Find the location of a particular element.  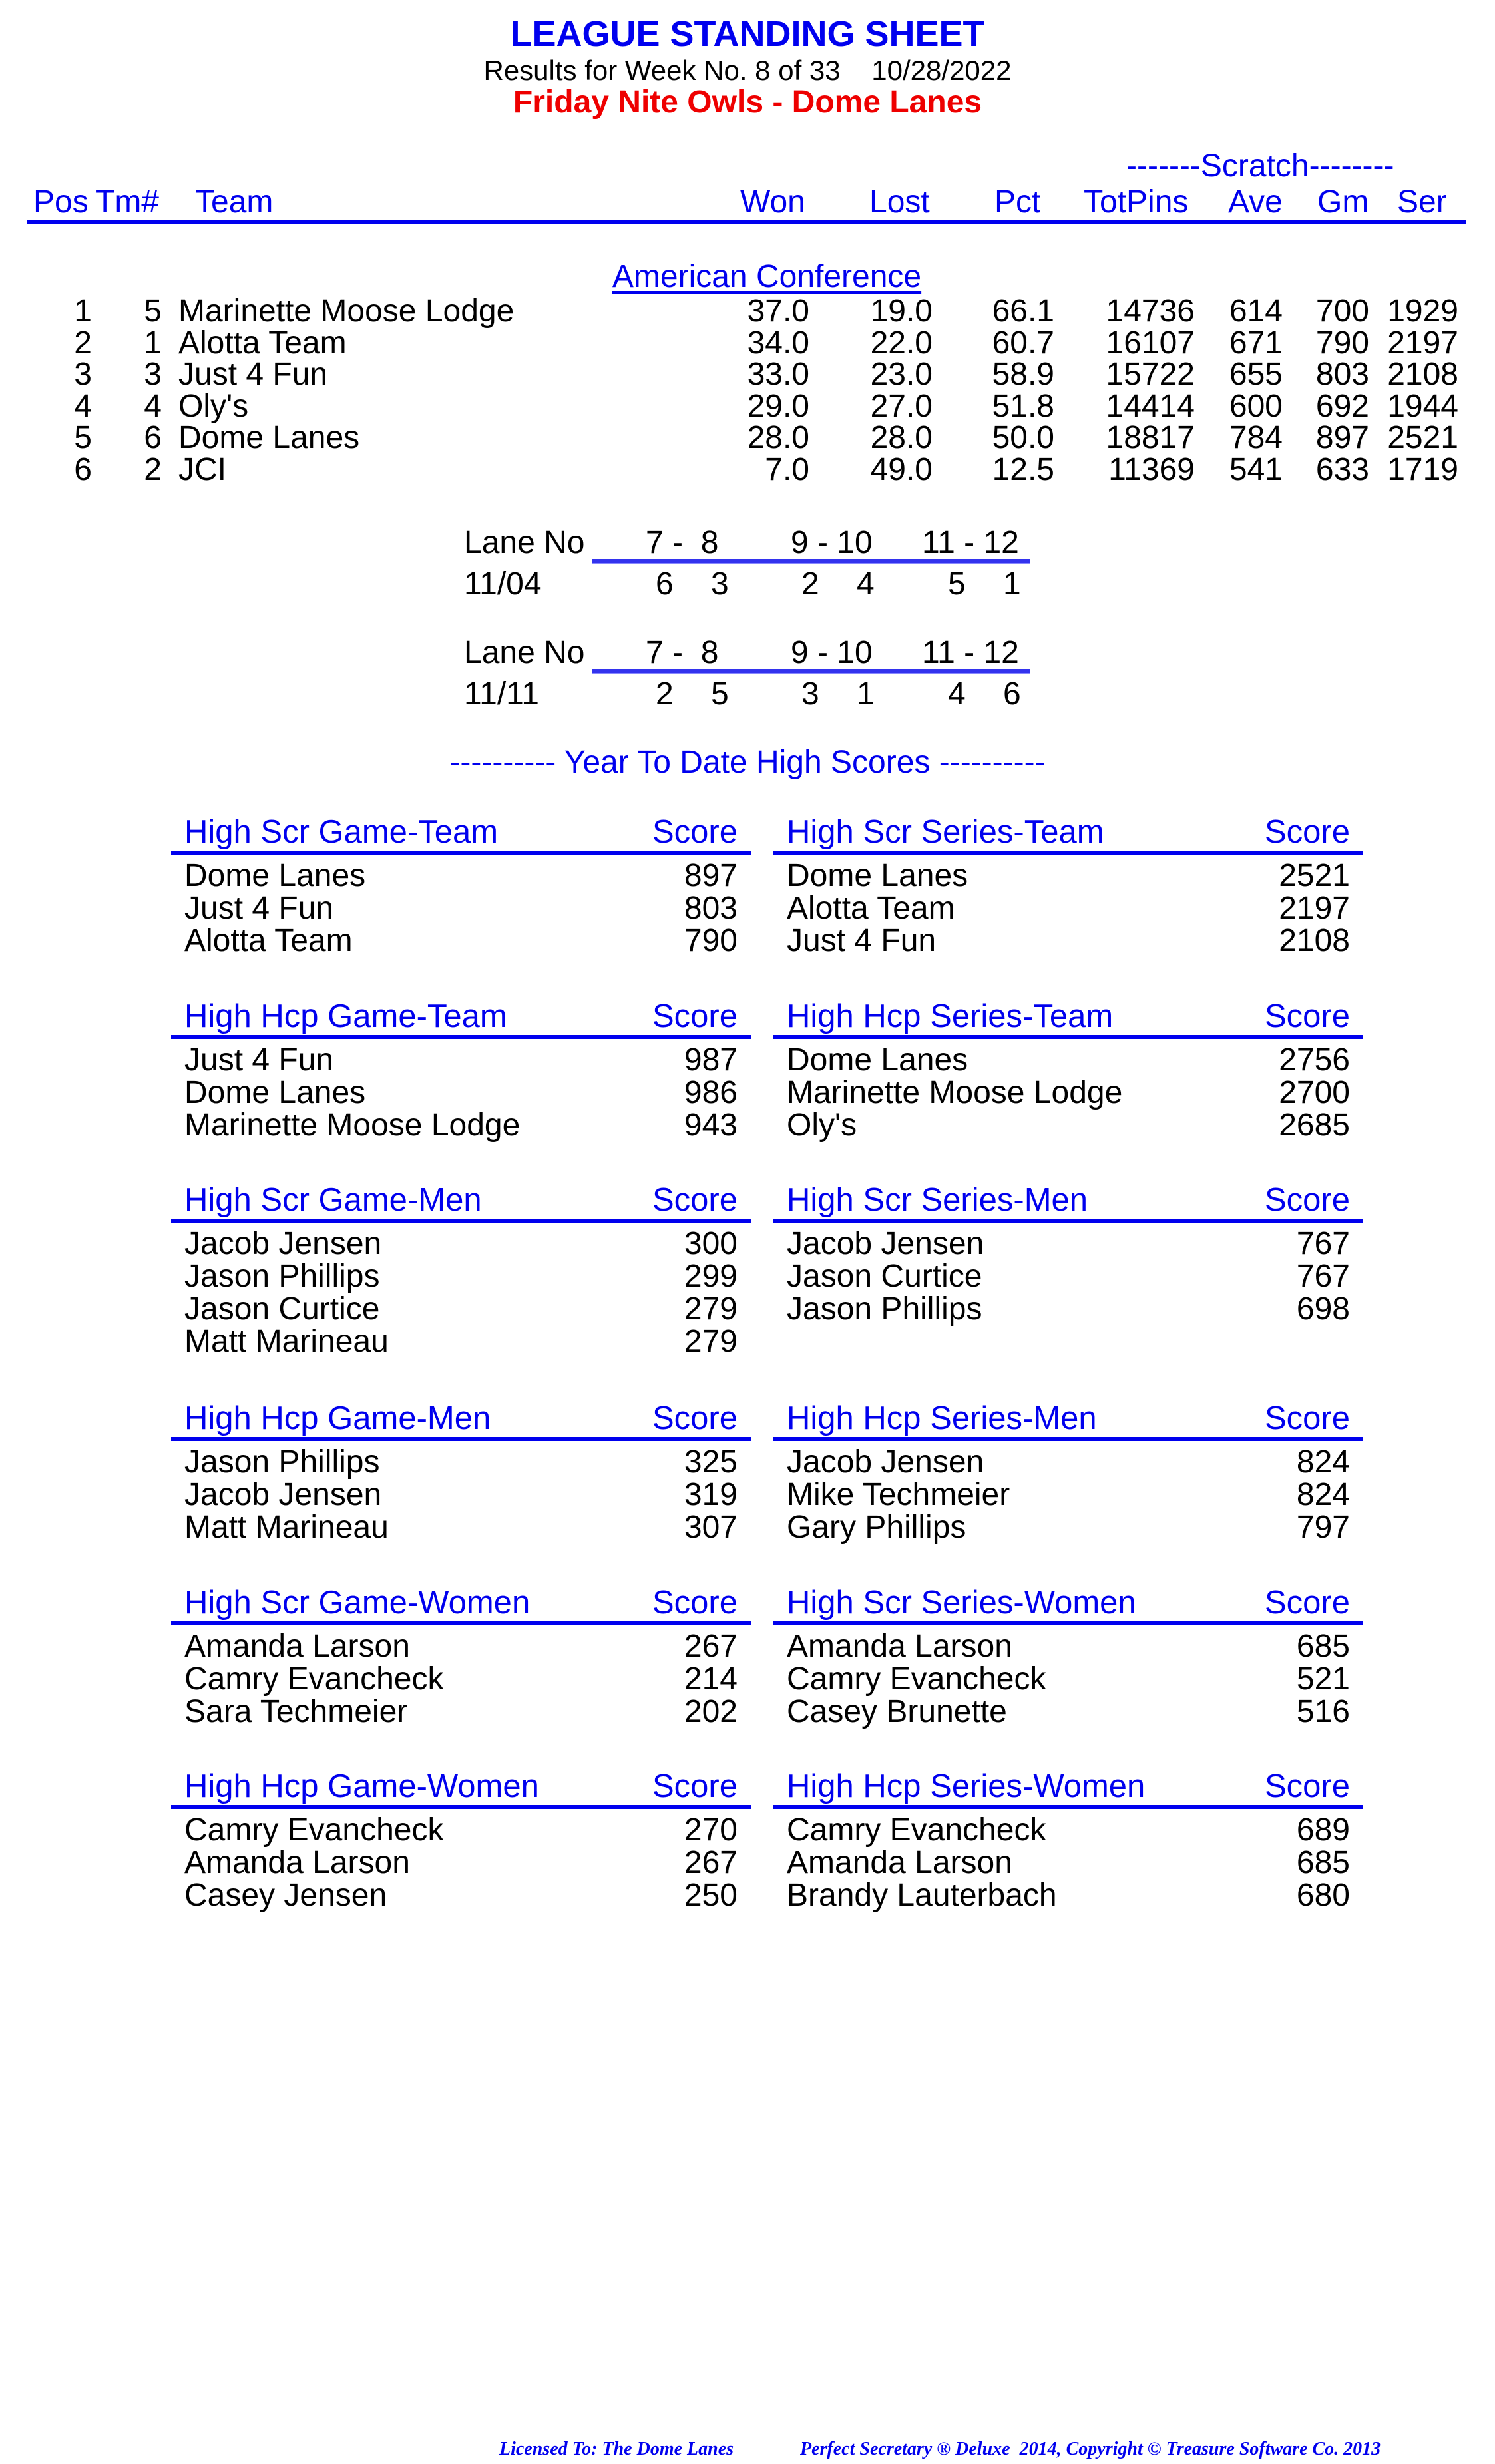

high-score-name: Sara Techmeier is located at coordinates (296, 1711).